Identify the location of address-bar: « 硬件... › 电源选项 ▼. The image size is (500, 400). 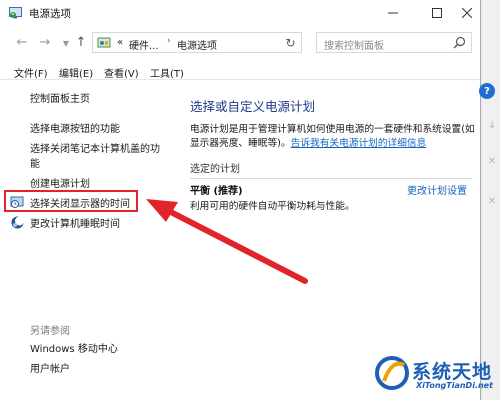
(197, 42).